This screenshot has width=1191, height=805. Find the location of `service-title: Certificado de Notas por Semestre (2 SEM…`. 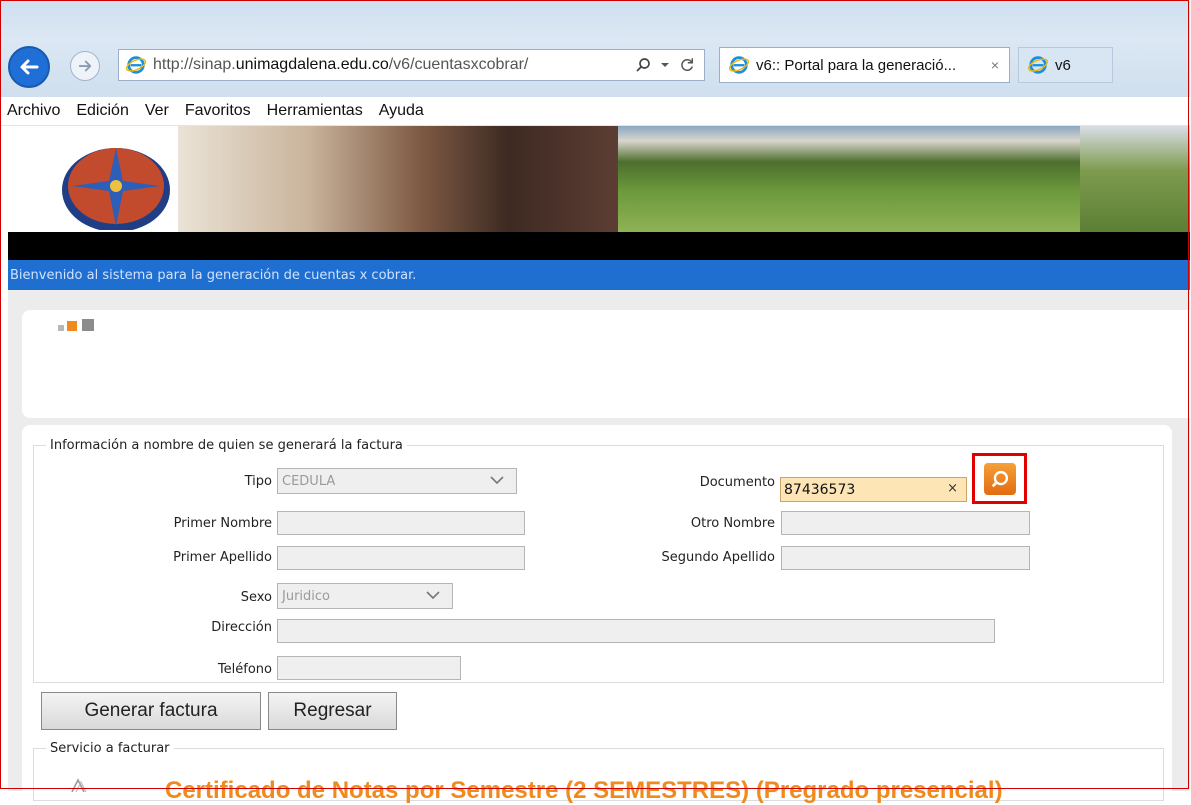

service-title: Certificado de Notas por Semestre (2 SEM… is located at coordinates (584, 790).